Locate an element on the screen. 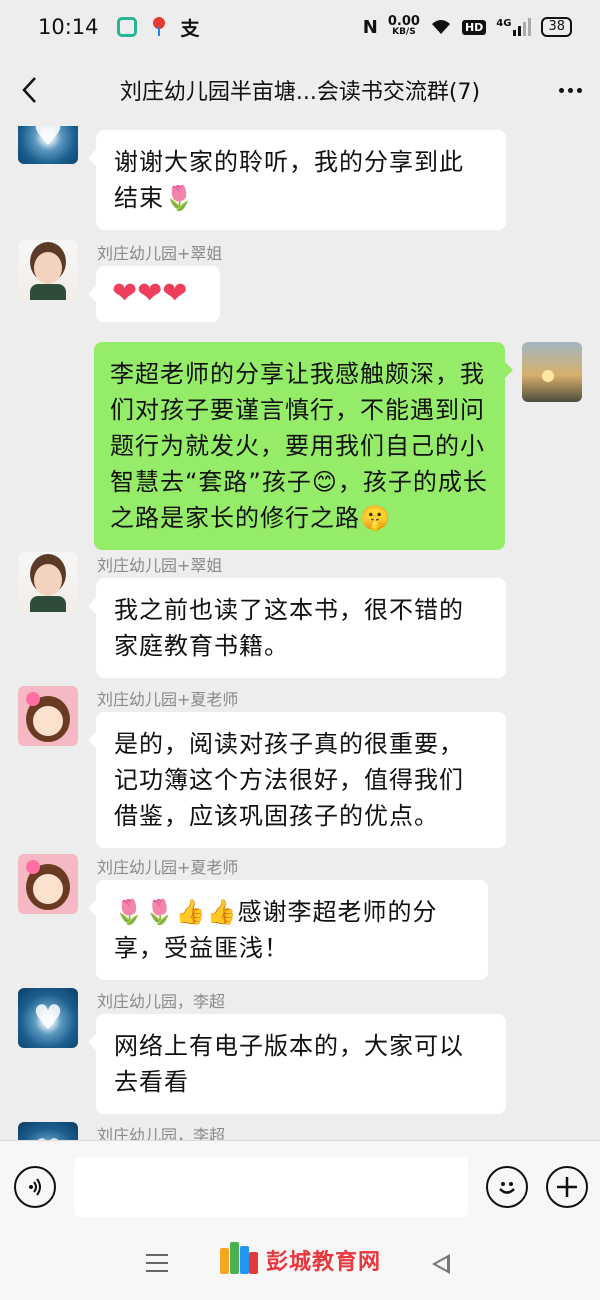 The image size is (600, 1300). status-right-icons: N 0.00 KB/S HD 4G 38 is located at coordinates (467, 26).